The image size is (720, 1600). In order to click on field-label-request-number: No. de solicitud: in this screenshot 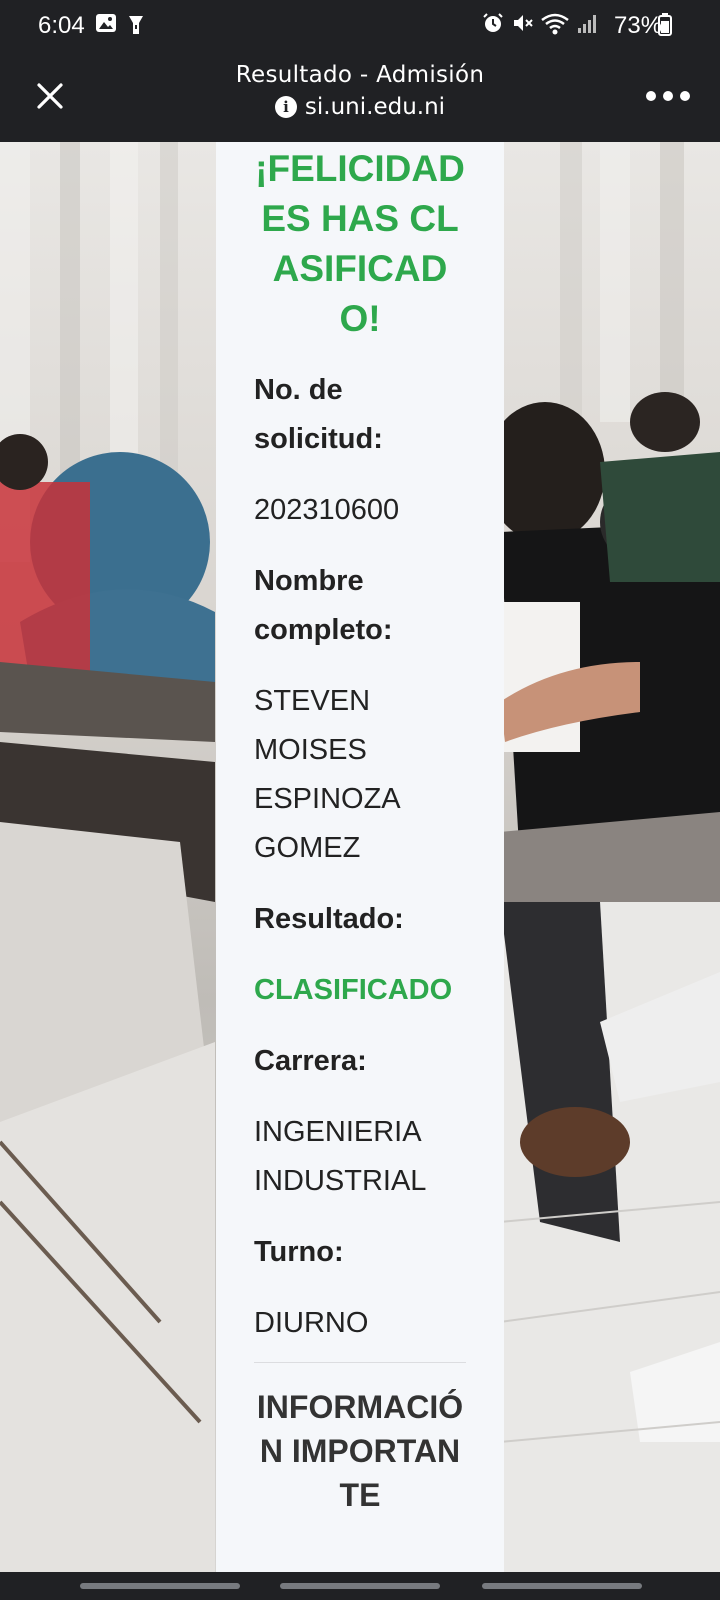, I will do `click(318, 414)`.